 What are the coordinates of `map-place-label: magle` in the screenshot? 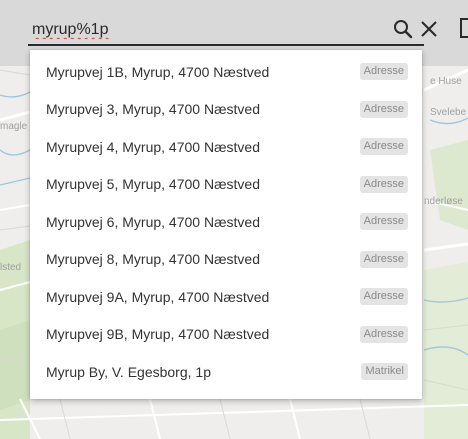 It's located at (14, 126).